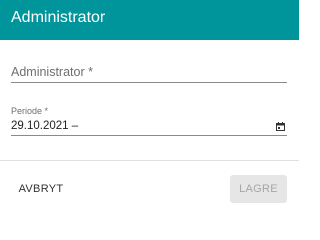 Image resolution: width=320 pixels, height=240 pixels. I want to click on administrator-placeholder: Administrator *, so click(52, 72).